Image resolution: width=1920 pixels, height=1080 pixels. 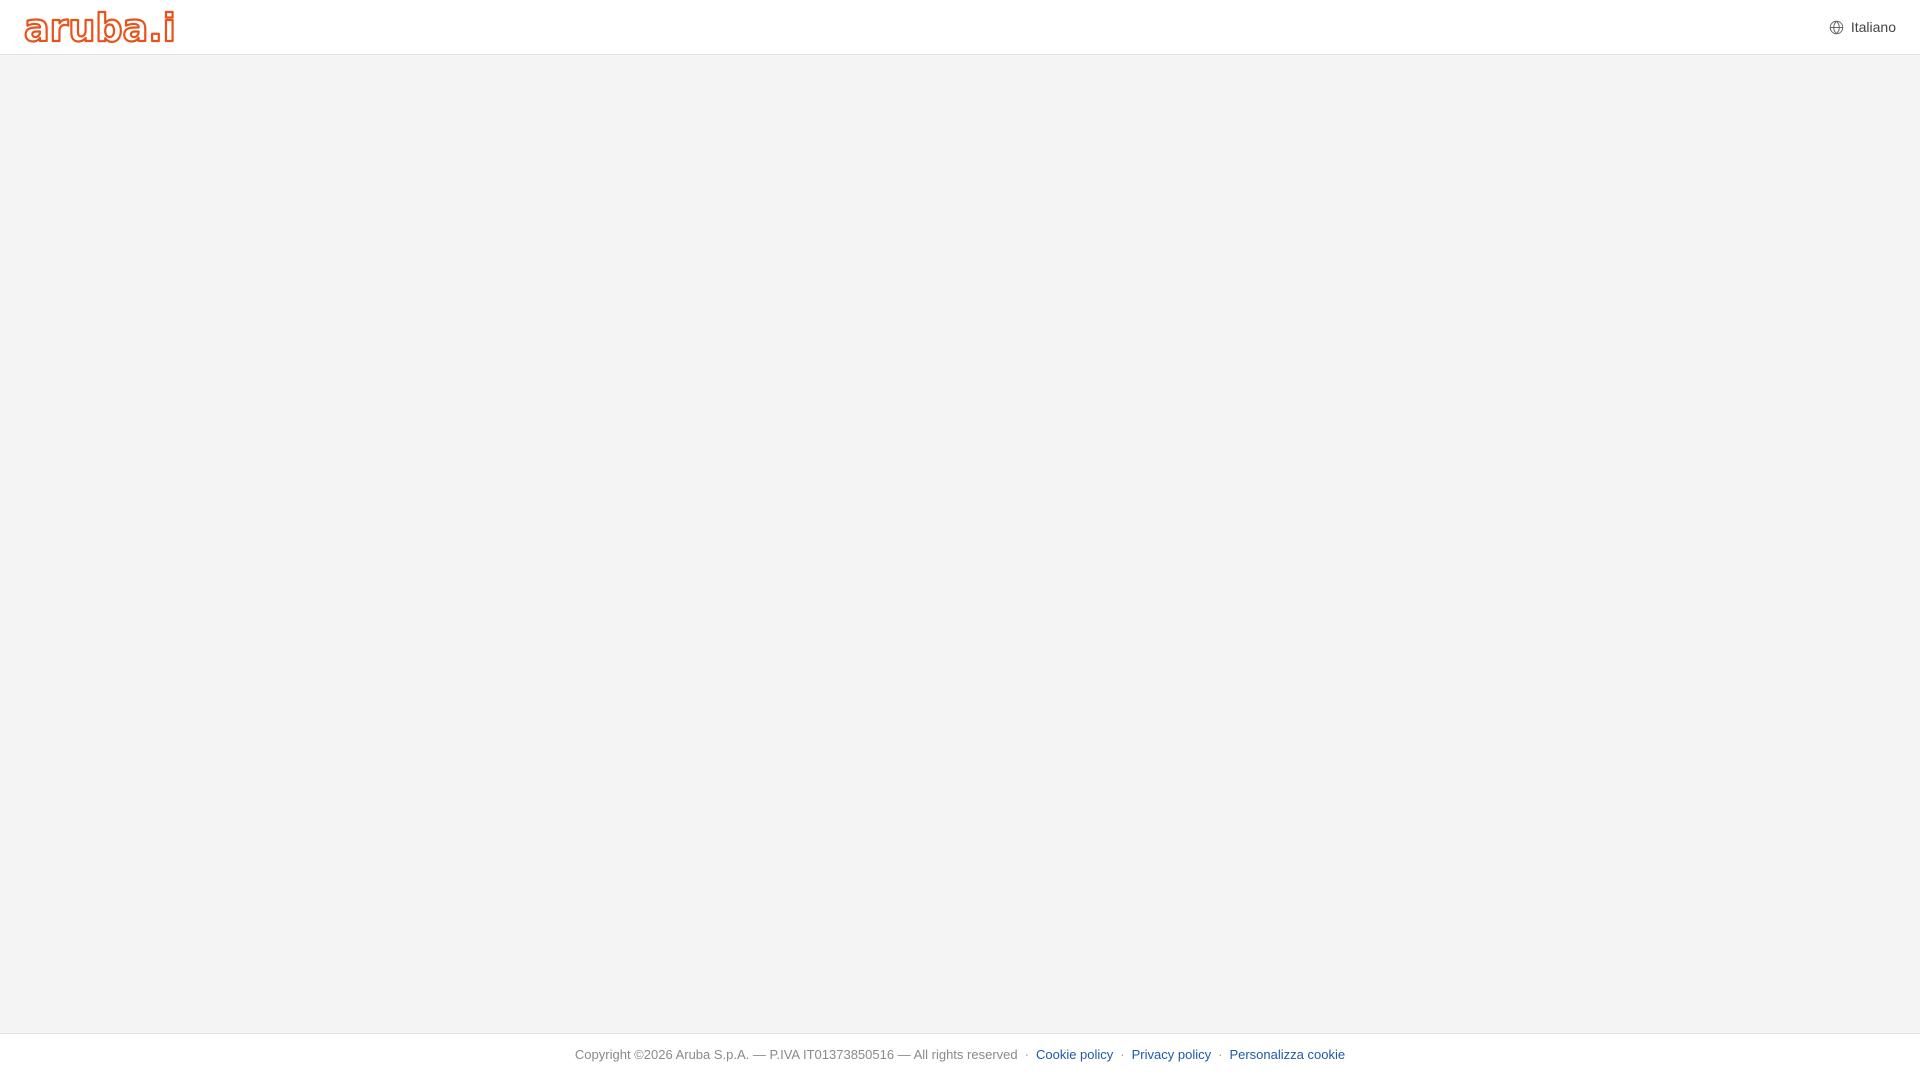 I want to click on language-selector: Italiano, so click(x=1862, y=27).